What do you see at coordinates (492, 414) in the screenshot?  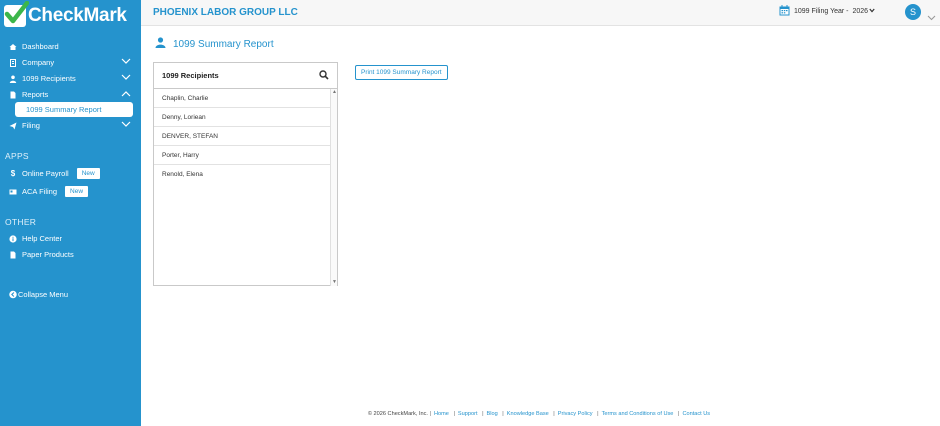 I see `footer-link-blog: Blog` at bounding box center [492, 414].